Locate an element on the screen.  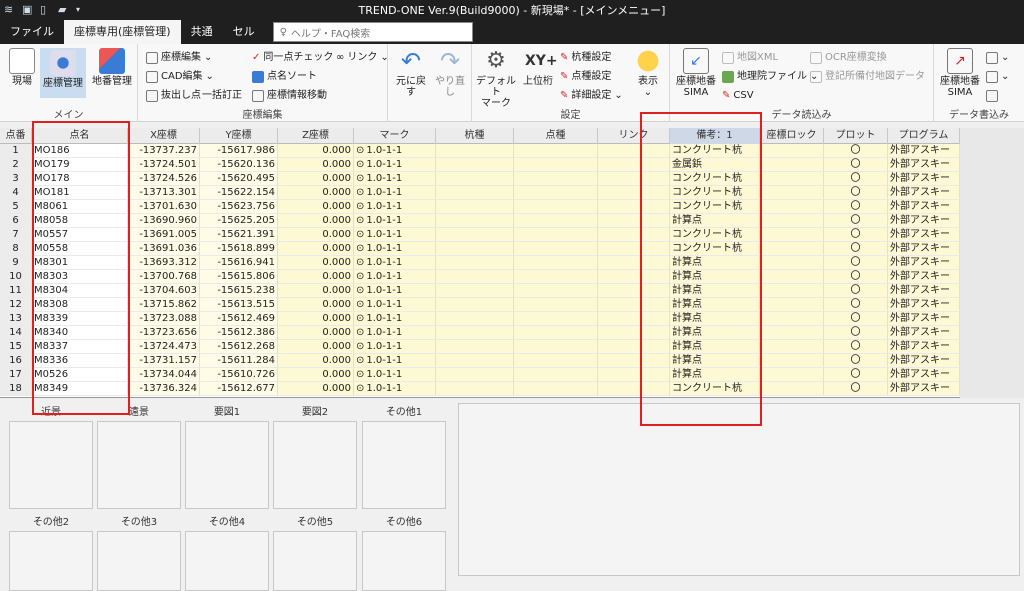
cell-point-name: M8337 is located at coordinates (80, 347).